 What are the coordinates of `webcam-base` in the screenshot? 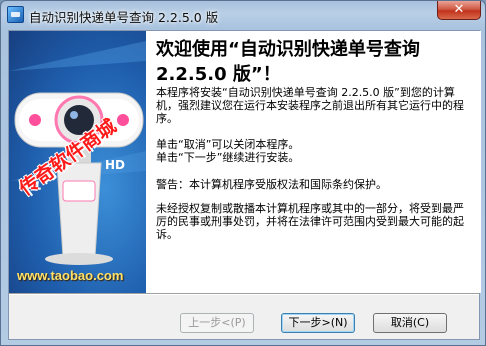 It's located at (79, 259).